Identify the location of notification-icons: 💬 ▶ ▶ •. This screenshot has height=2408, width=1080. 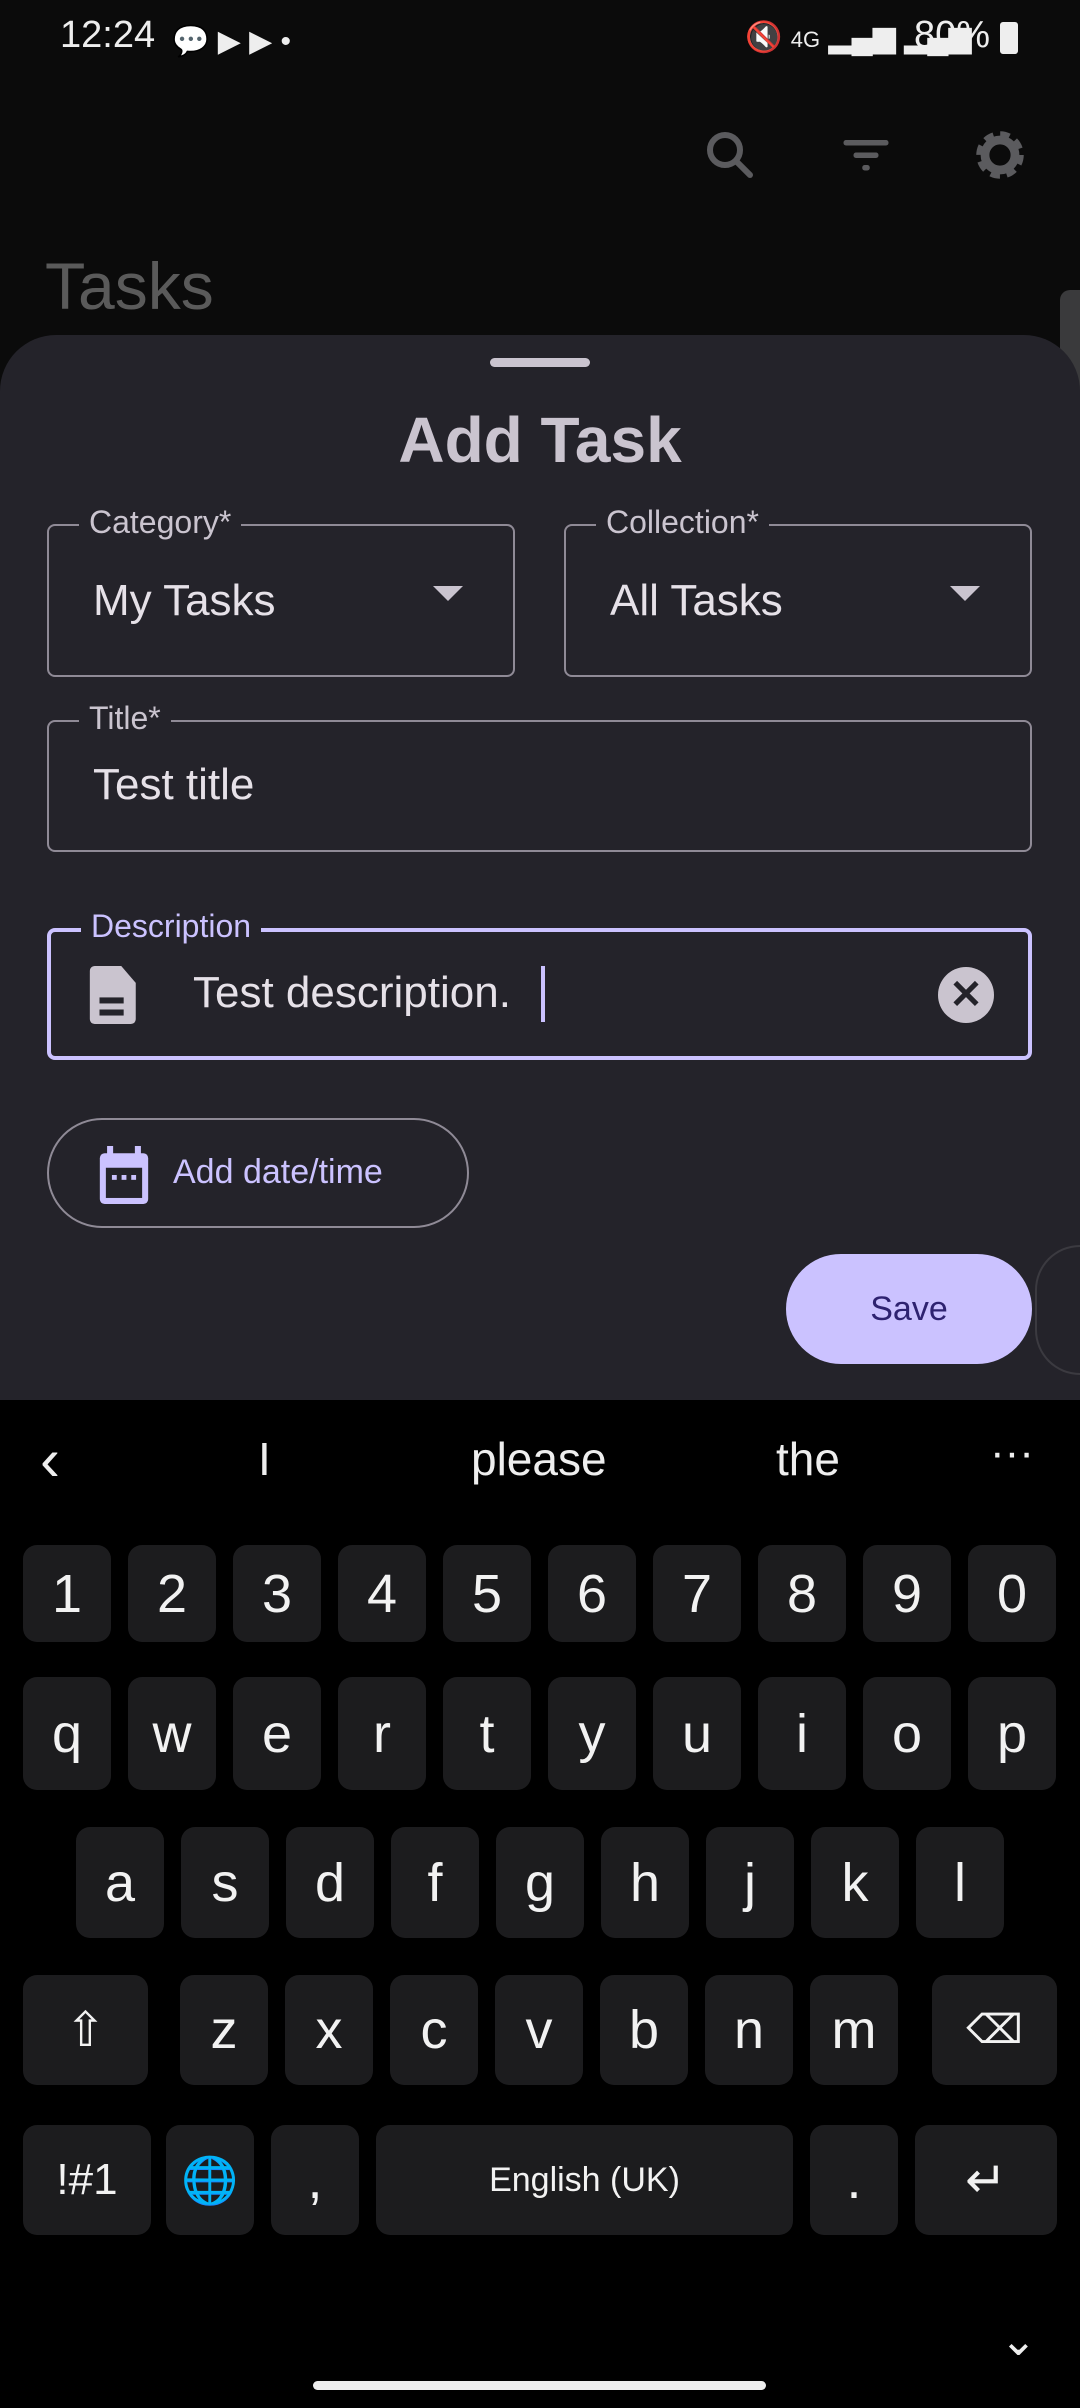
(232, 41).